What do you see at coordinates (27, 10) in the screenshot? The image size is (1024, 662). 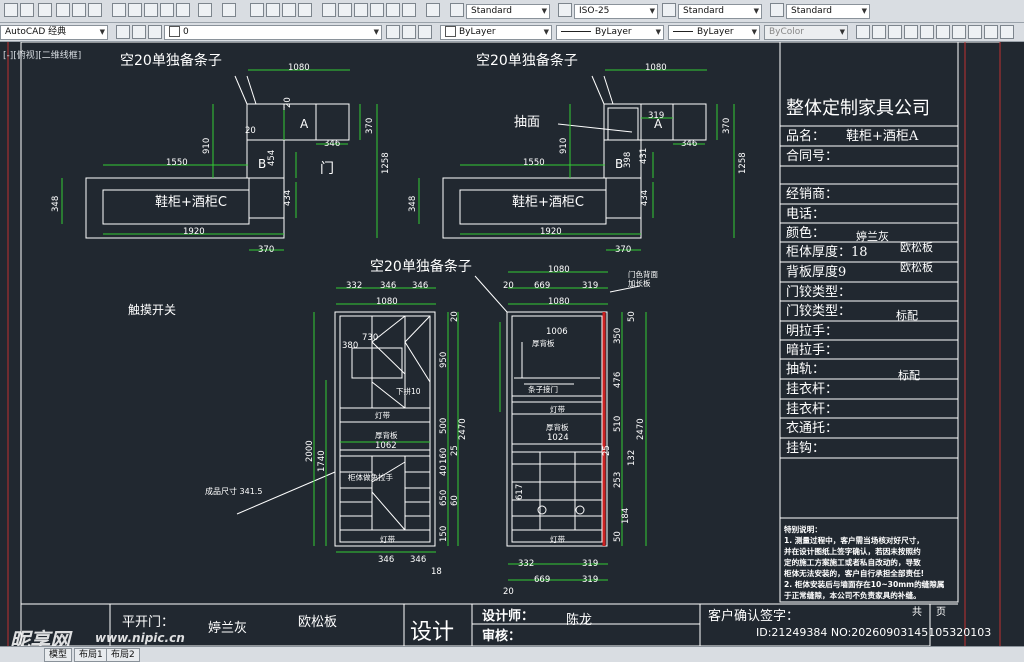 I see `open-icon` at bounding box center [27, 10].